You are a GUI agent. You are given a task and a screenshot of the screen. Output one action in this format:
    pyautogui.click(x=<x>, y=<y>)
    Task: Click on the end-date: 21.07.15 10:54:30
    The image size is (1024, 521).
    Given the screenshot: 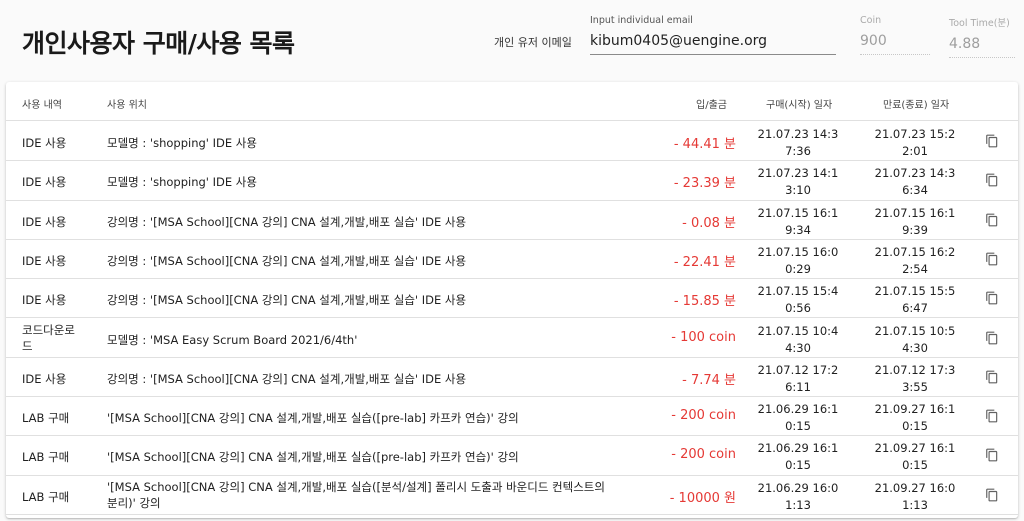 What is the action you would take?
    pyautogui.click(x=915, y=339)
    